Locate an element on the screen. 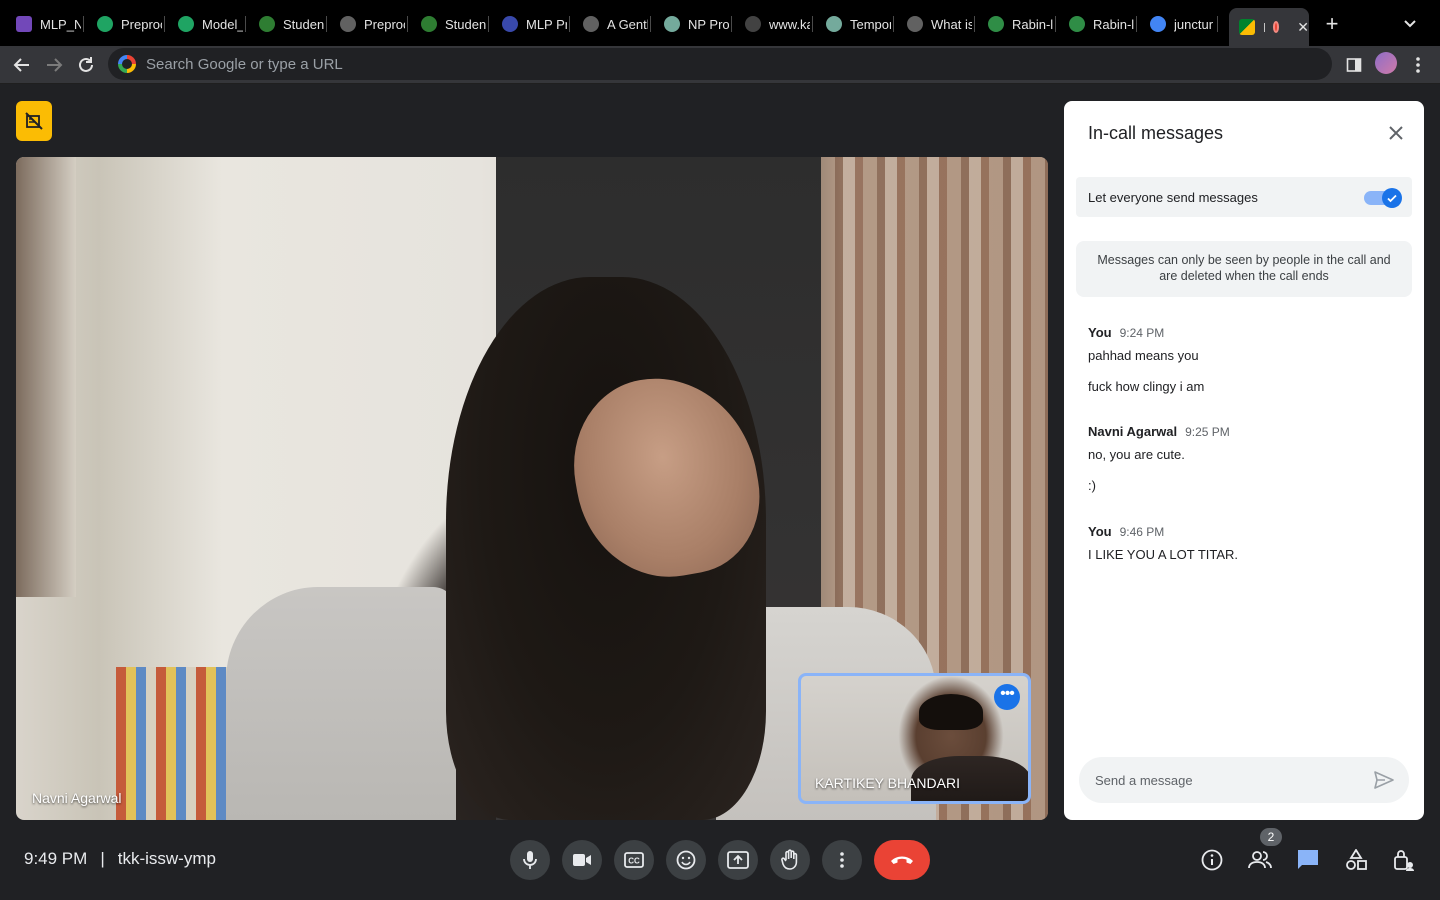 The height and width of the screenshot is (900, 1440). back-arrow-icon is located at coordinates (21, 65).